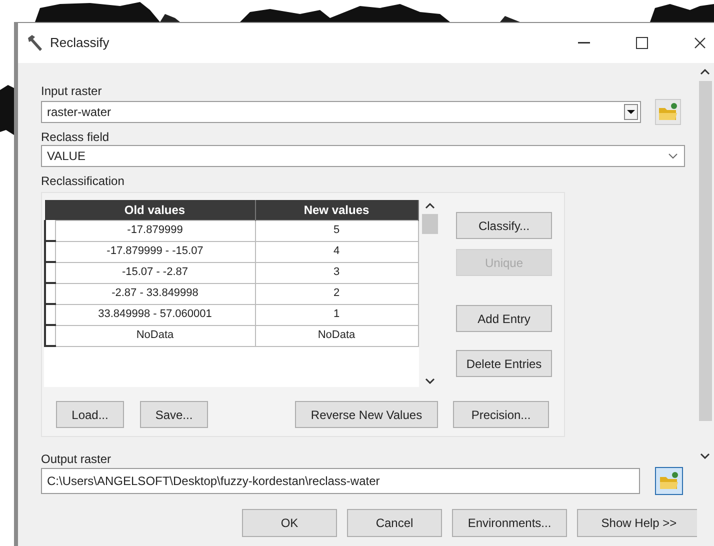  What do you see at coordinates (155, 272) in the screenshot?
I see `table-cell: -15.07 - -2.87` at bounding box center [155, 272].